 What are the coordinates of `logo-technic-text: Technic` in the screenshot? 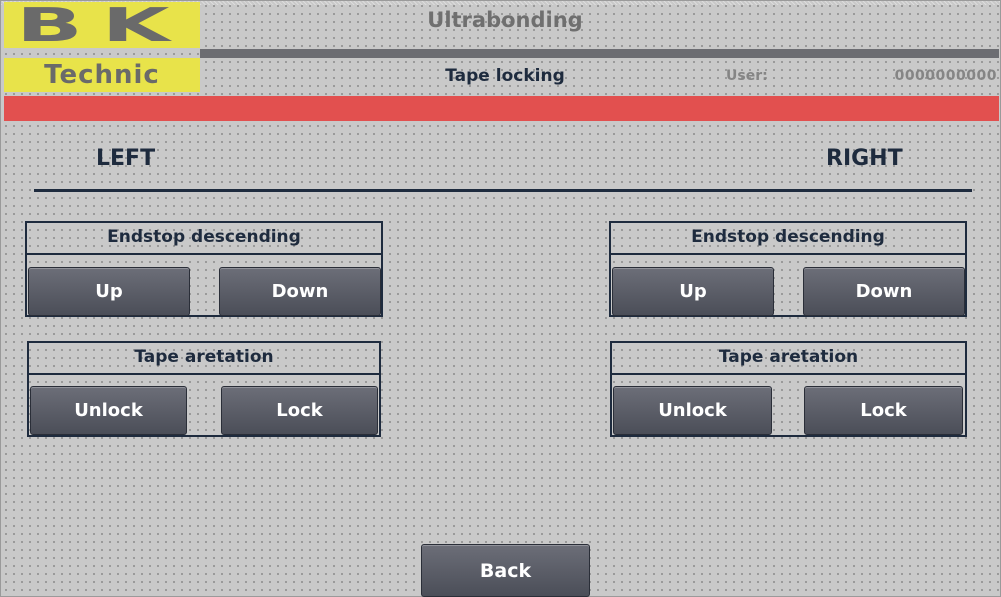 It's located at (102, 75).